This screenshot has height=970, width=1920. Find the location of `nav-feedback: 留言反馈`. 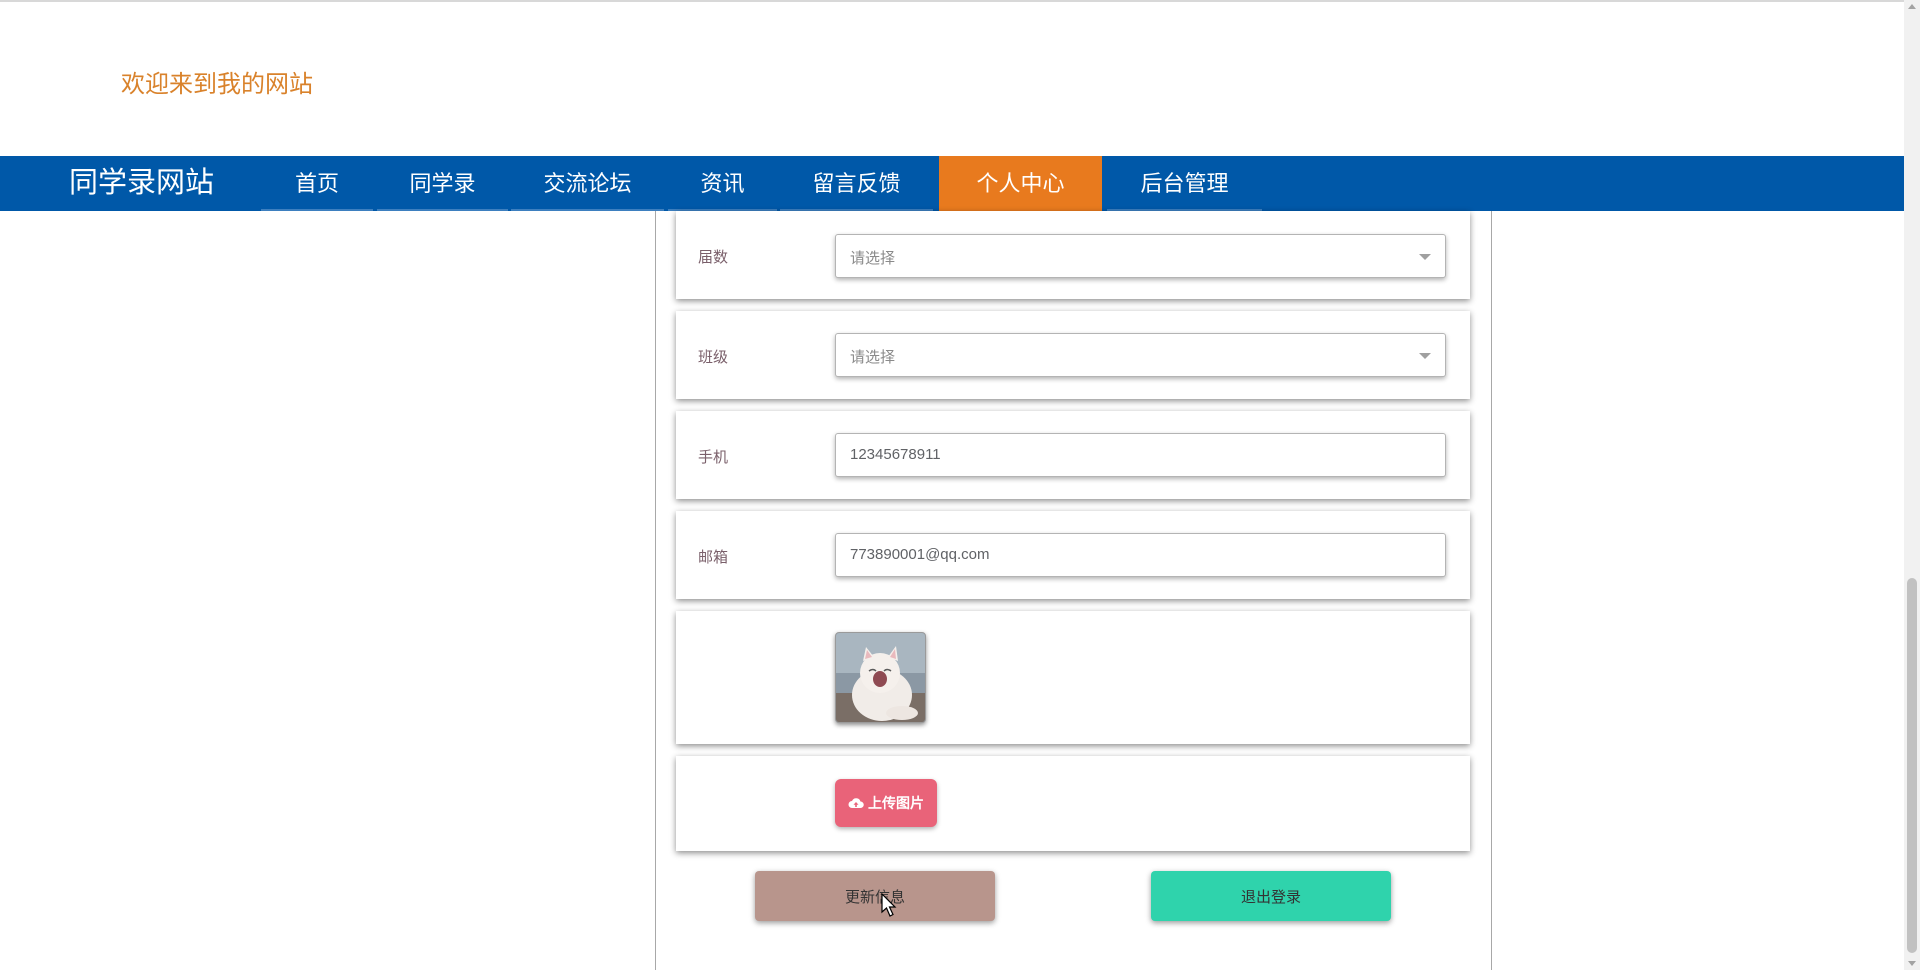

nav-feedback: 留言反馈 is located at coordinates (856, 183).